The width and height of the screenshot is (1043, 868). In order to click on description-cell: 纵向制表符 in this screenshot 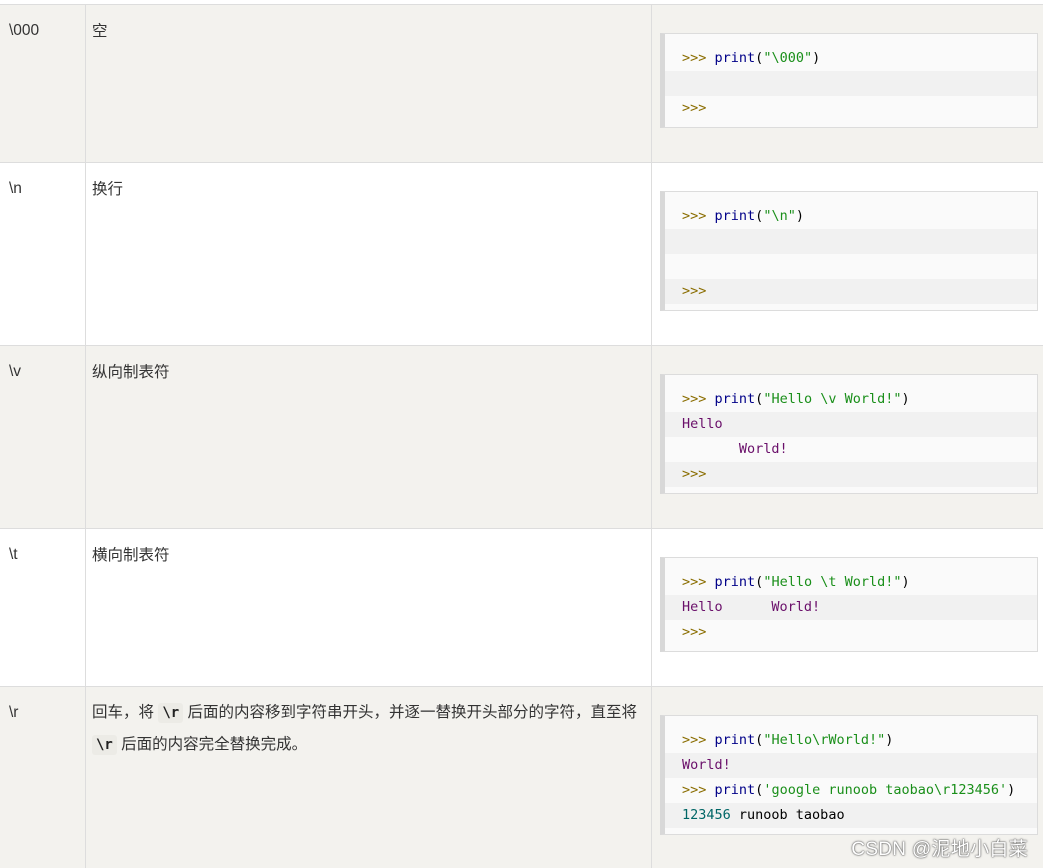, I will do `click(369, 437)`.